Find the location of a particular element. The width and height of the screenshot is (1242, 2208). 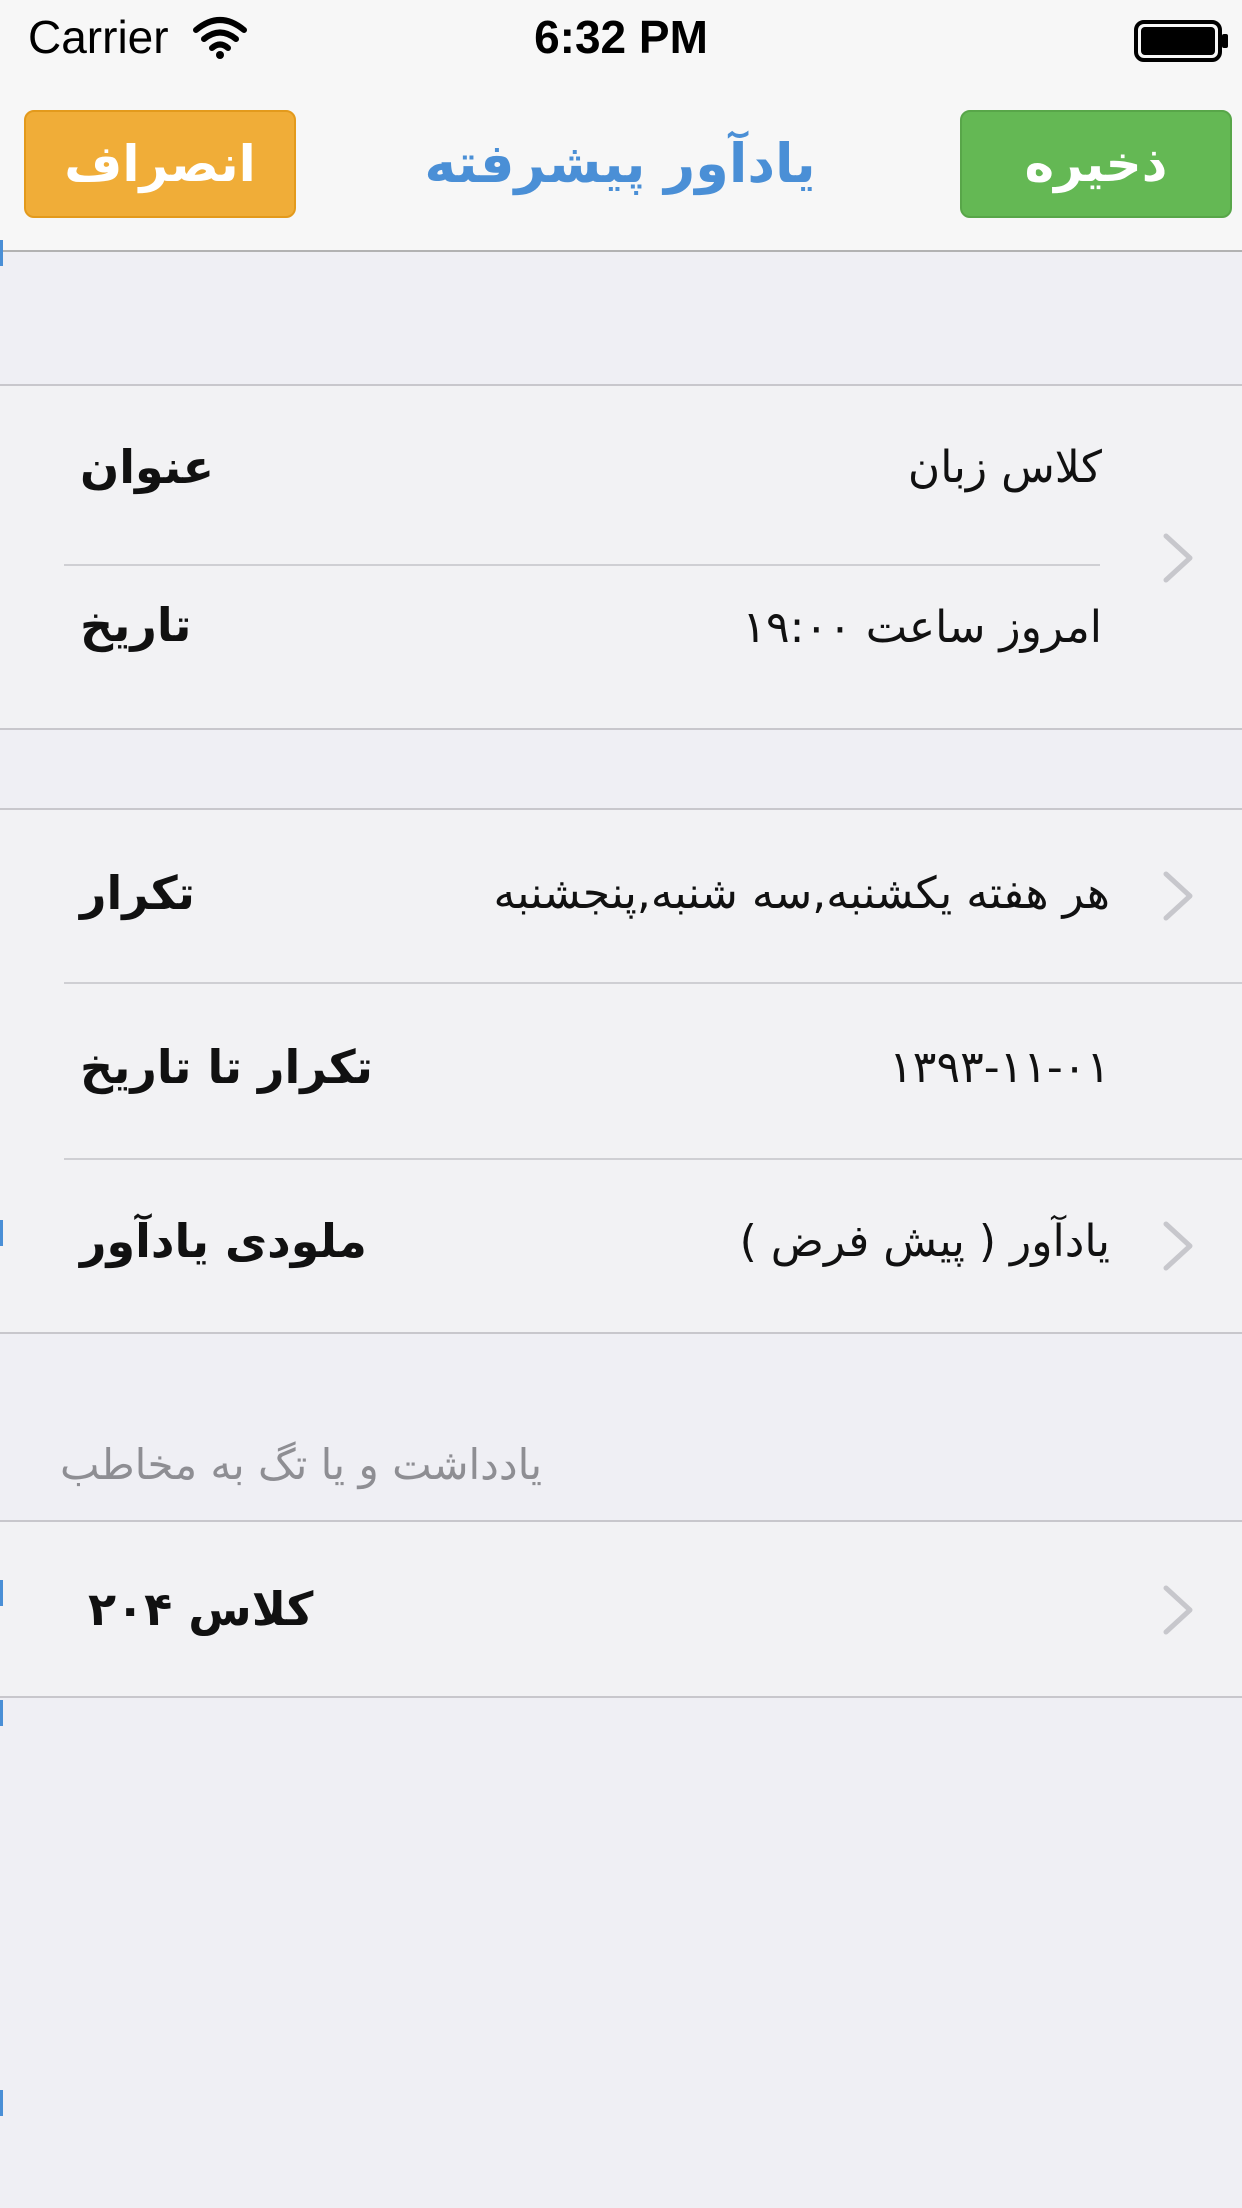

notes-section-header: یادداشت و یا تگ به مخاطب is located at coordinates (301, 1464).